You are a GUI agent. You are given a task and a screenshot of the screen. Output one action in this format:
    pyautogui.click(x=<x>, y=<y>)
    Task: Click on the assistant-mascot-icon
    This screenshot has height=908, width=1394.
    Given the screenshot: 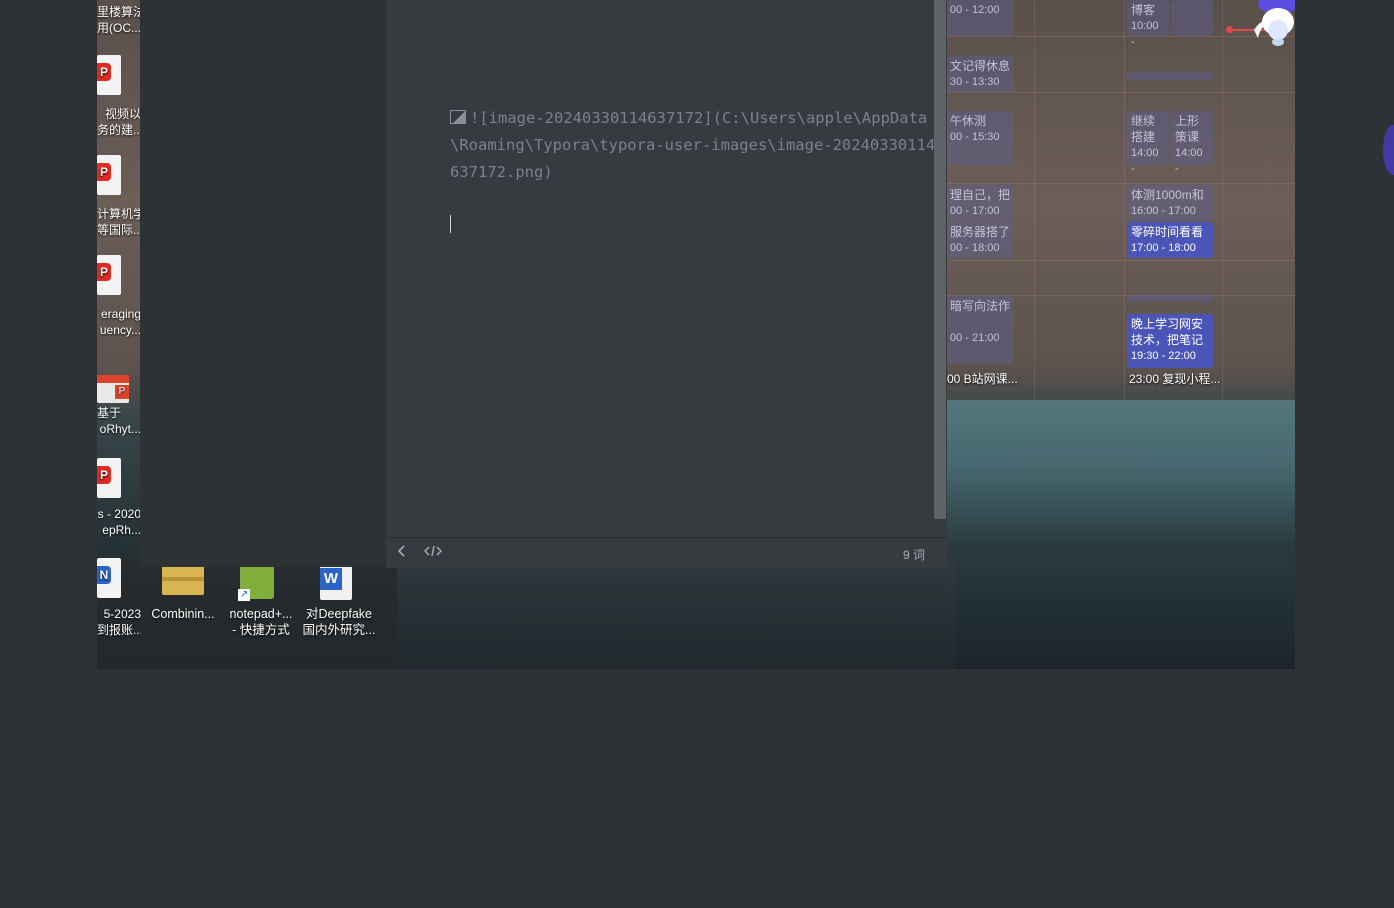 What is the action you would take?
    pyautogui.click(x=1274, y=29)
    